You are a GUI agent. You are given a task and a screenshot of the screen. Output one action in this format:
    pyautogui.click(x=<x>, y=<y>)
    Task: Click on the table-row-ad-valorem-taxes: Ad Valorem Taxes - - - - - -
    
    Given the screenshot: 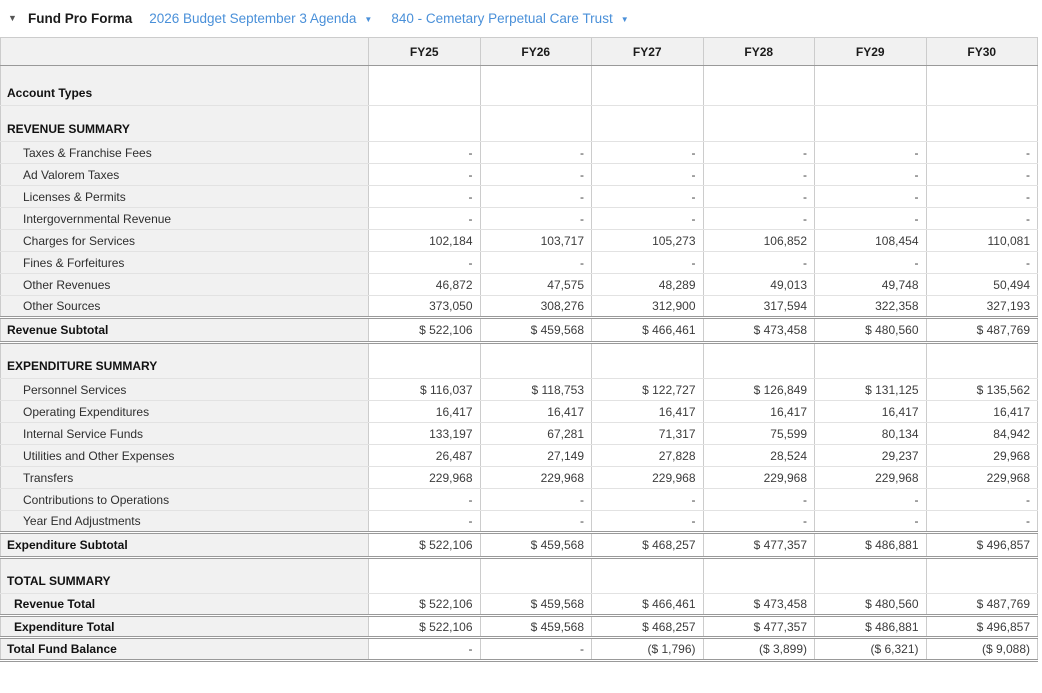 What is the action you would take?
    pyautogui.click(x=519, y=174)
    